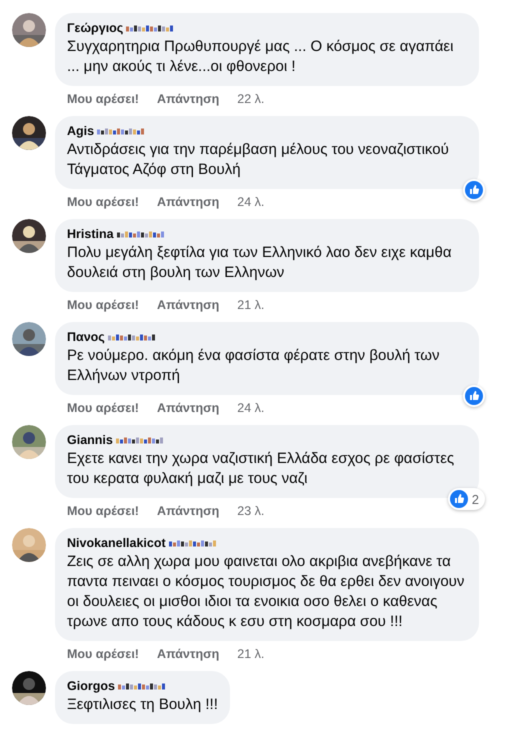  I want to click on comment-text: Πολυ μεγάλη ξεφτίλα για των Ελληνικό λαο δεν ειχε καμθα δουλειά στη βουλη των Ελληνων, so click(260, 263).